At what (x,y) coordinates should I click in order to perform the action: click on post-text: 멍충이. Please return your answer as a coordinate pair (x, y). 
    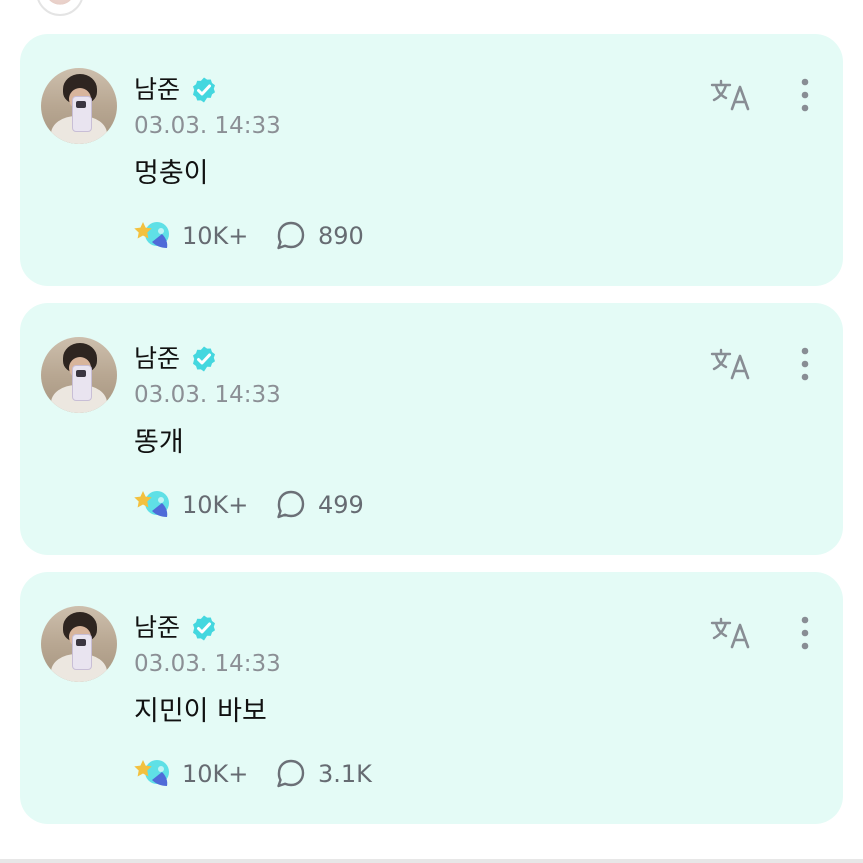
    Looking at the image, I should click on (171, 173).